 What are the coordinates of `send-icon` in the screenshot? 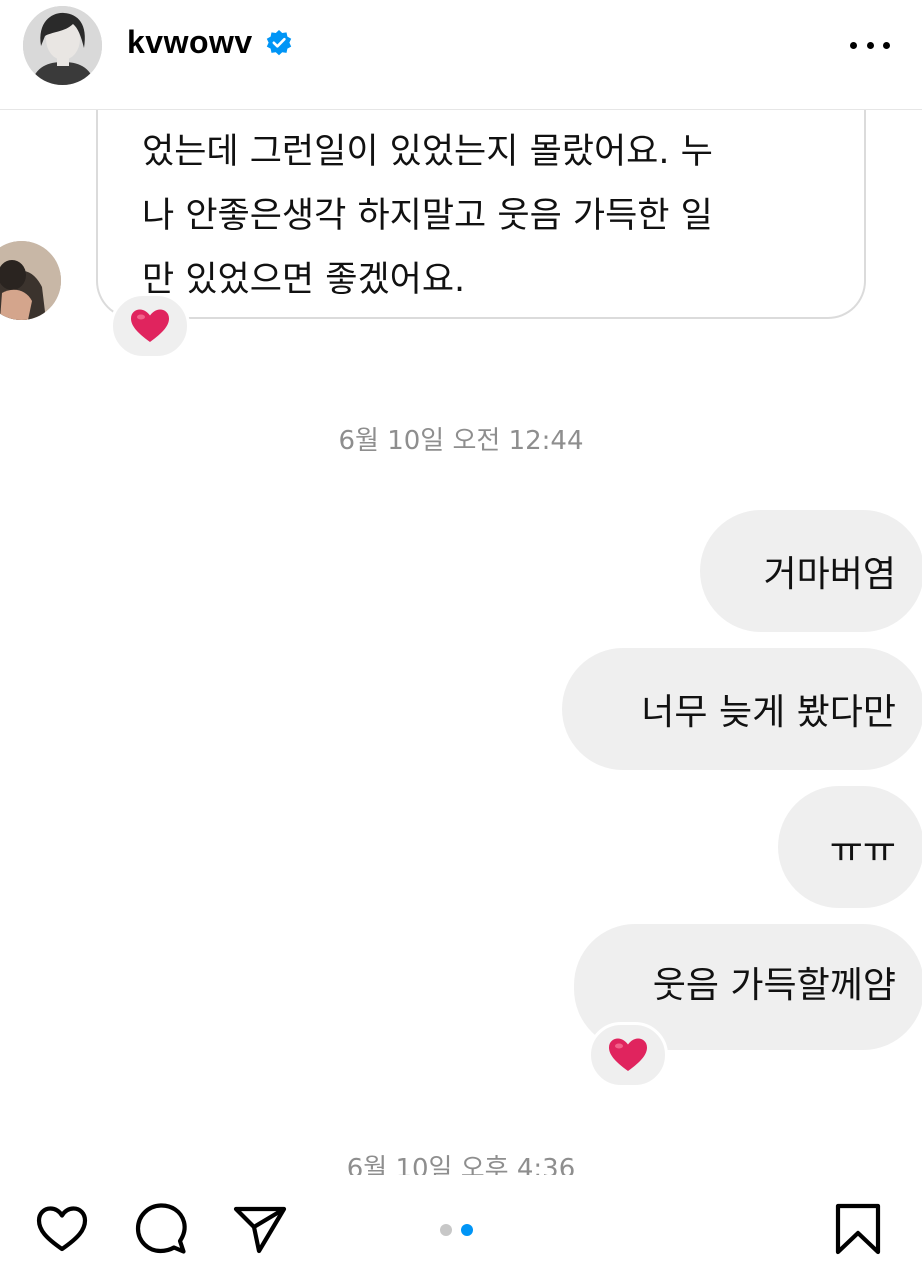 It's located at (260, 1229).